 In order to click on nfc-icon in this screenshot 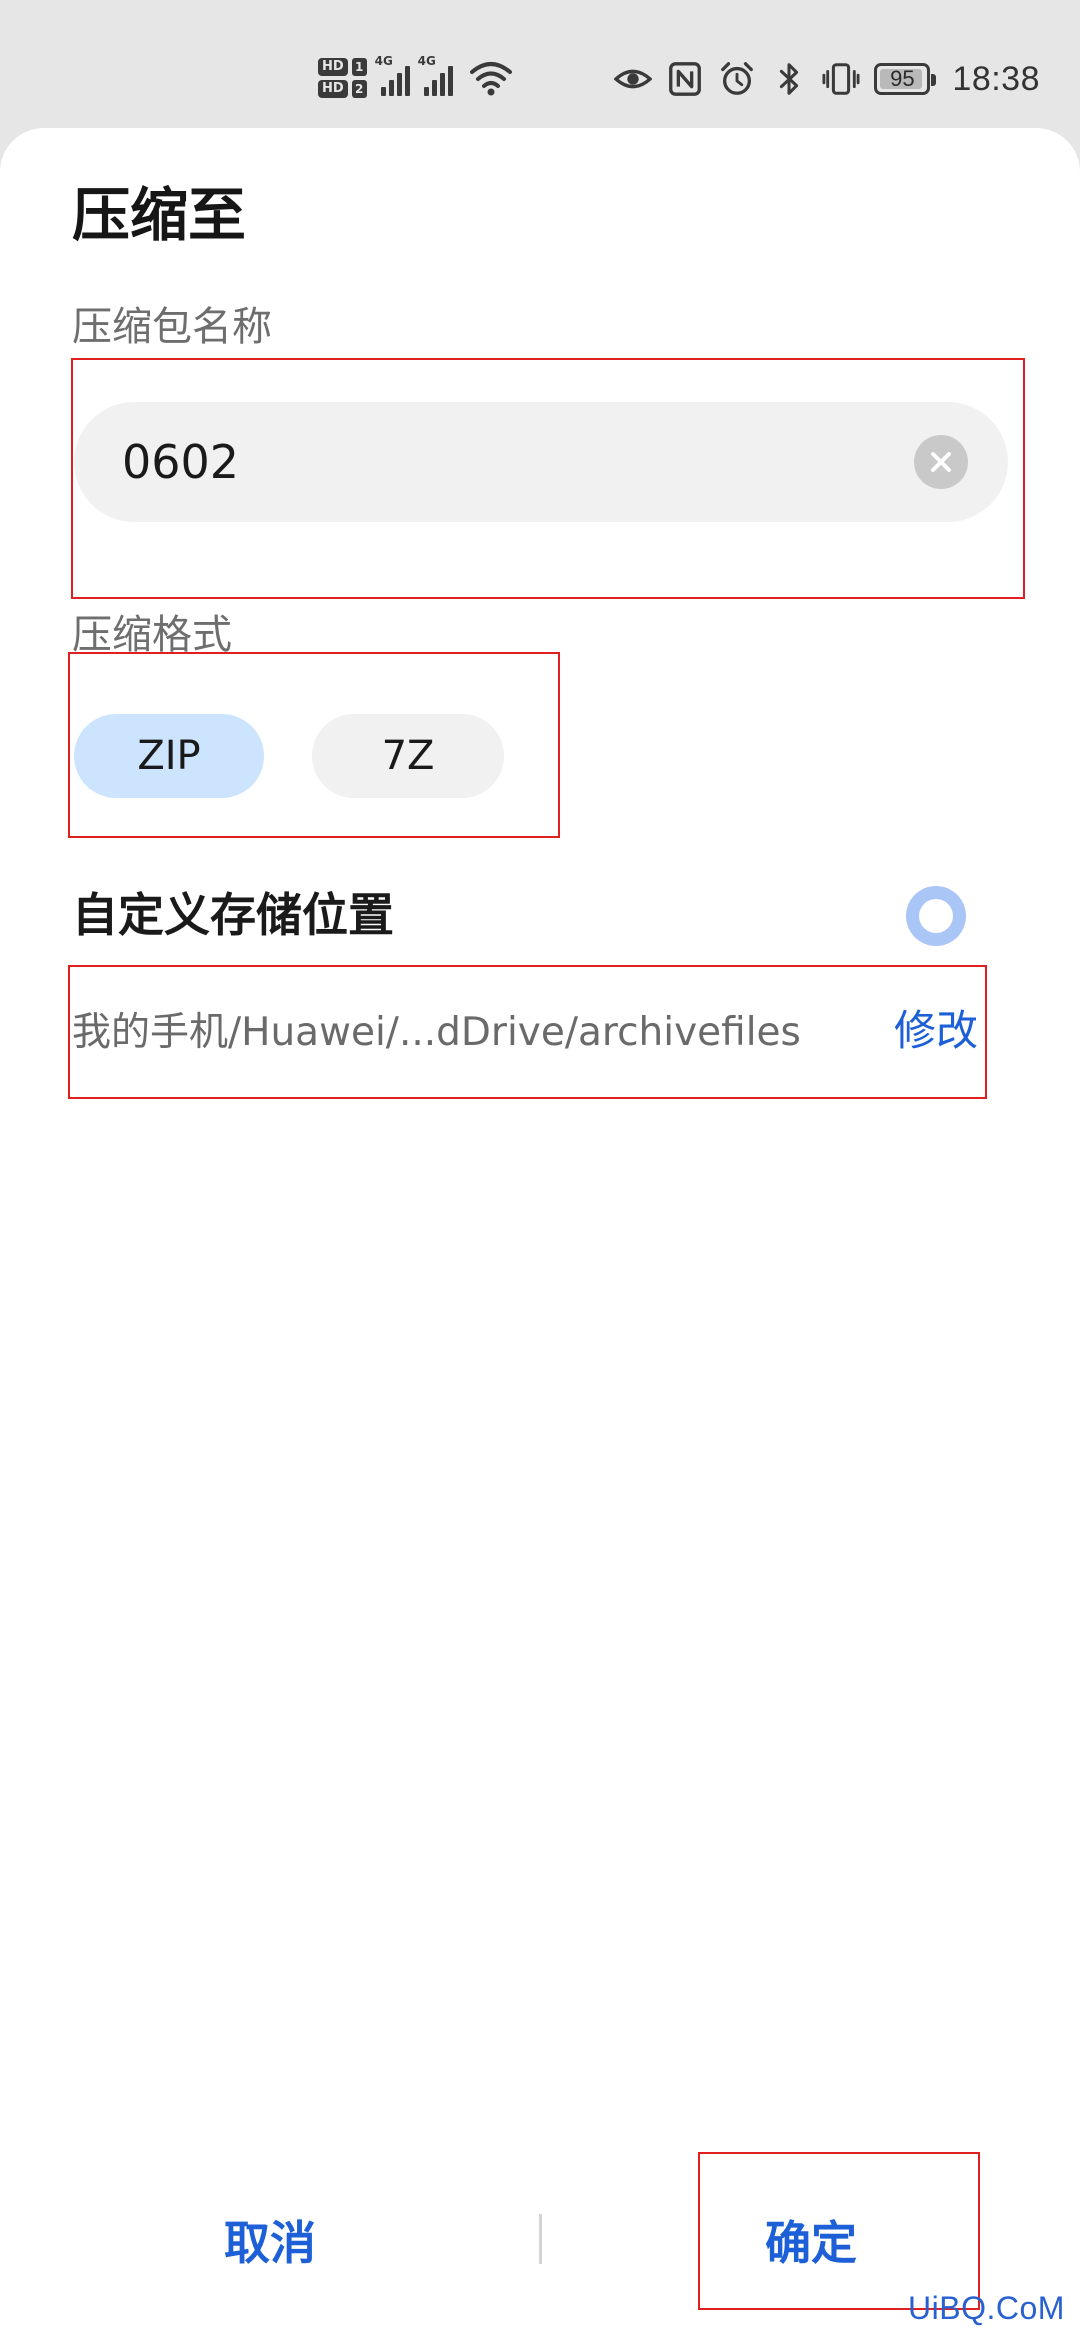, I will do `click(685, 79)`.